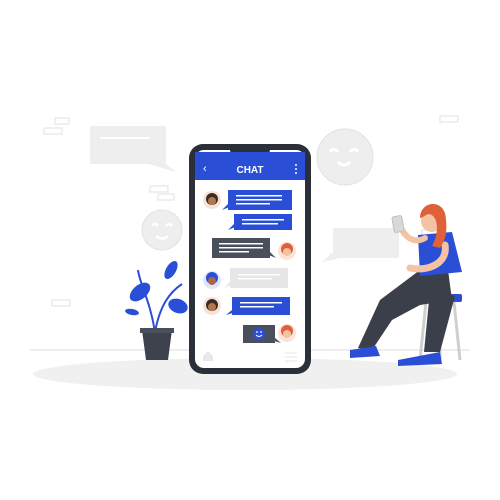 This screenshot has height=500, width=500. What do you see at coordinates (365, 352) in the screenshot?
I see `shoe` at bounding box center [365, 352].